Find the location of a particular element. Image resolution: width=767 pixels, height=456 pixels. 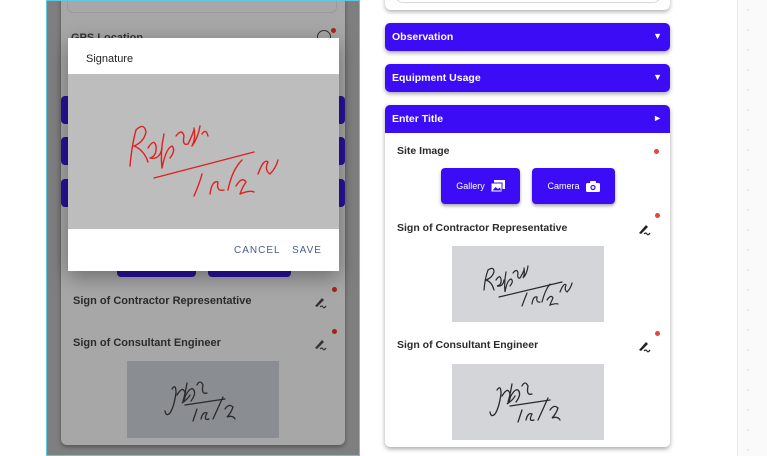

accordion-equipment-usage: Equipment Usage ▼ is located at coordinates (527, 78).